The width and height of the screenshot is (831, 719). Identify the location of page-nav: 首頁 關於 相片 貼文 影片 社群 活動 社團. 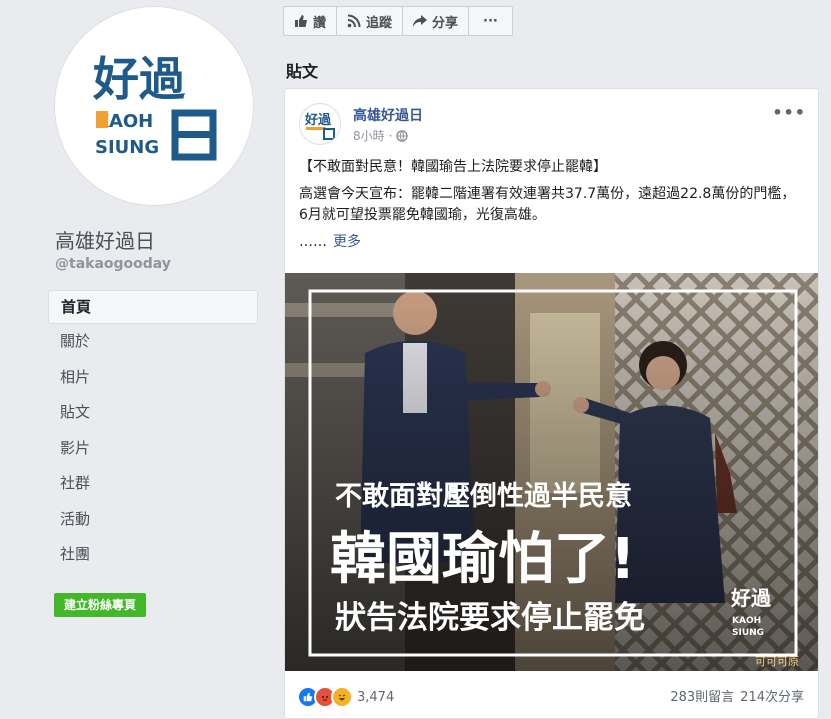
(153, 431).